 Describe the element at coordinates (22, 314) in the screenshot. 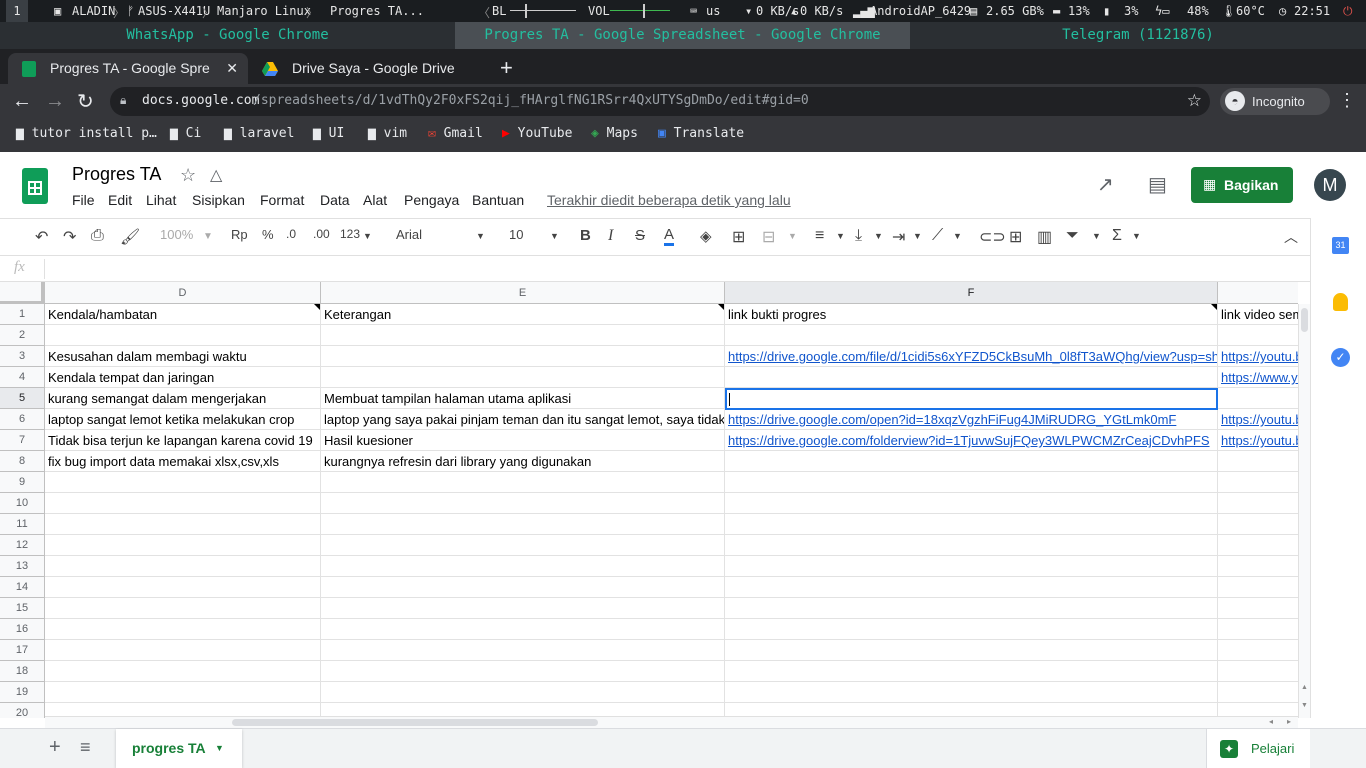

I see `row-header: 1` at that location.